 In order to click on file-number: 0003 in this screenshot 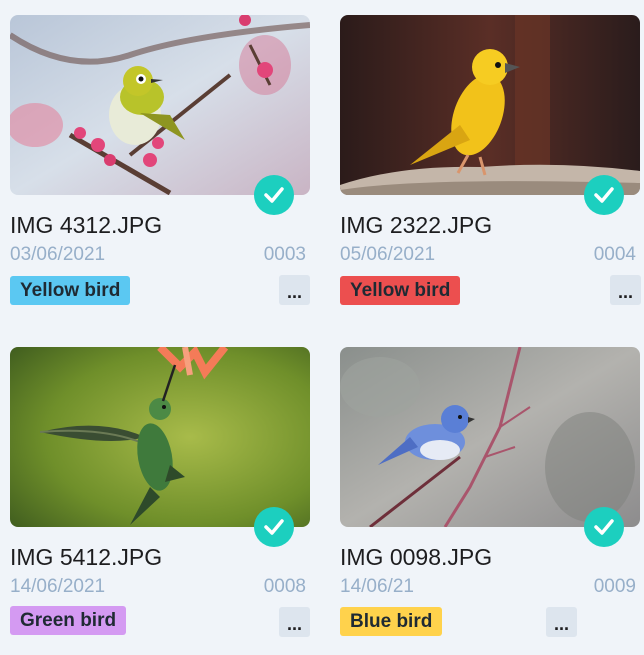, I will do `click(284, 254)`.